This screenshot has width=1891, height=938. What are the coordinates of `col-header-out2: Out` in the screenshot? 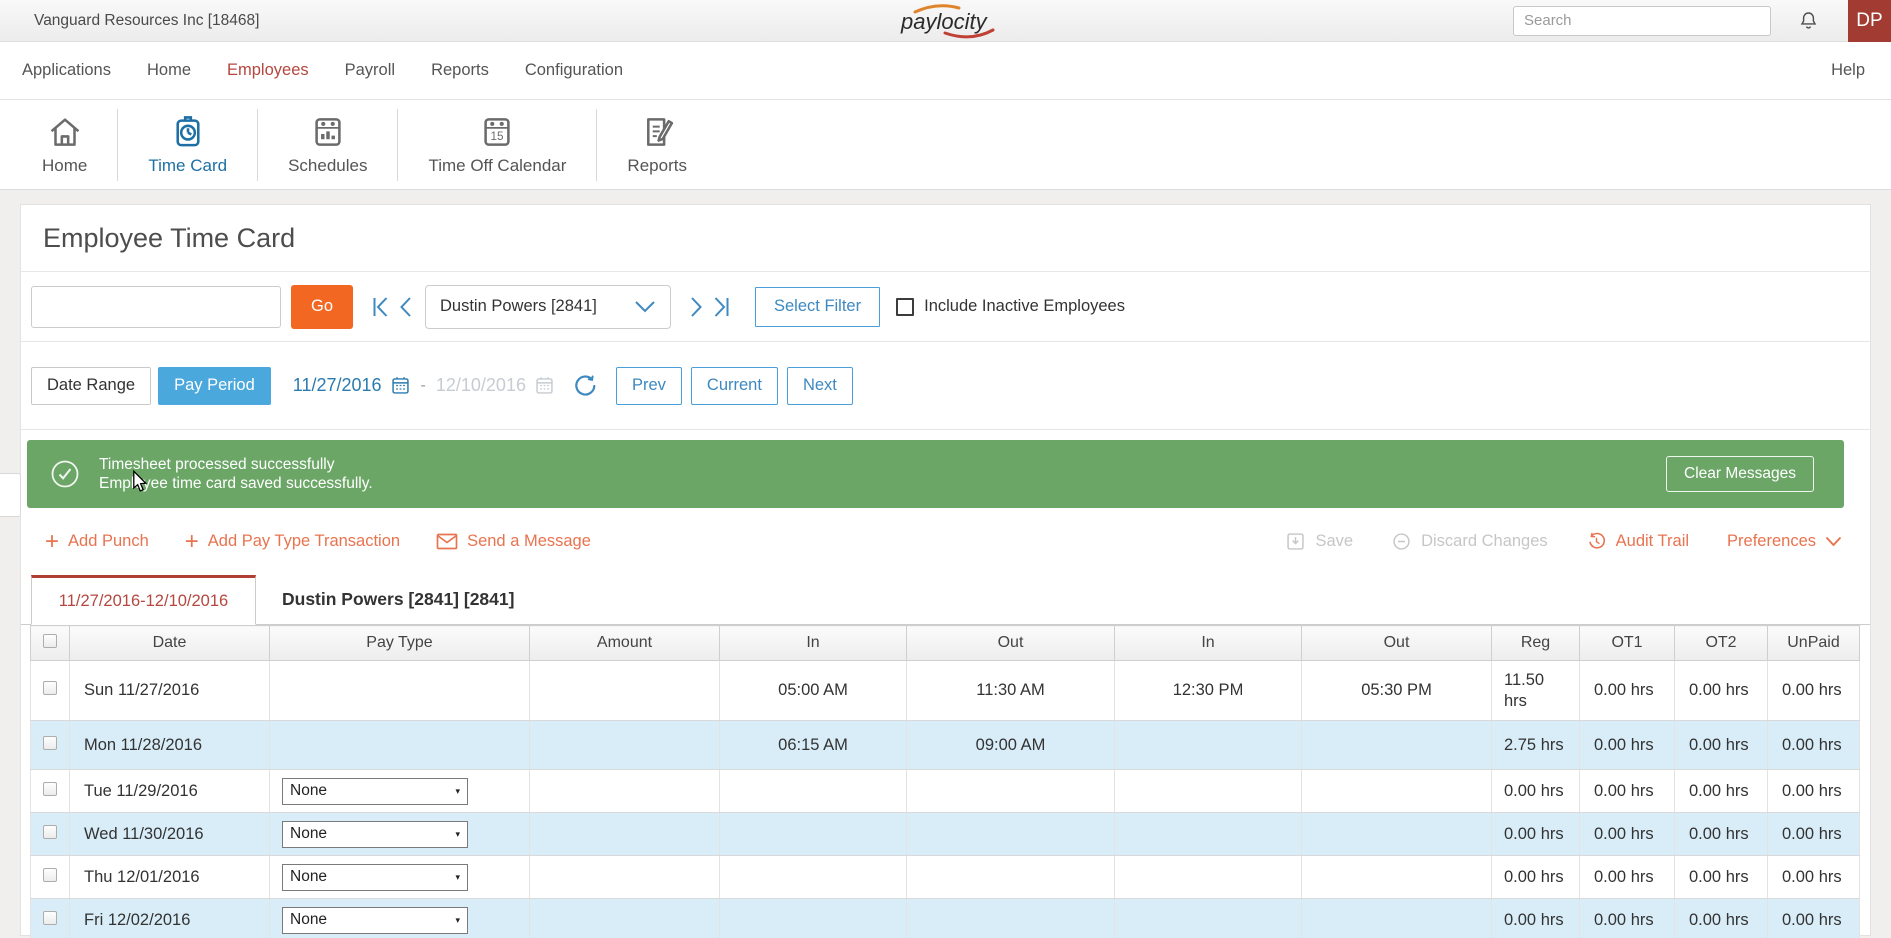 It's located at (1396, 643).